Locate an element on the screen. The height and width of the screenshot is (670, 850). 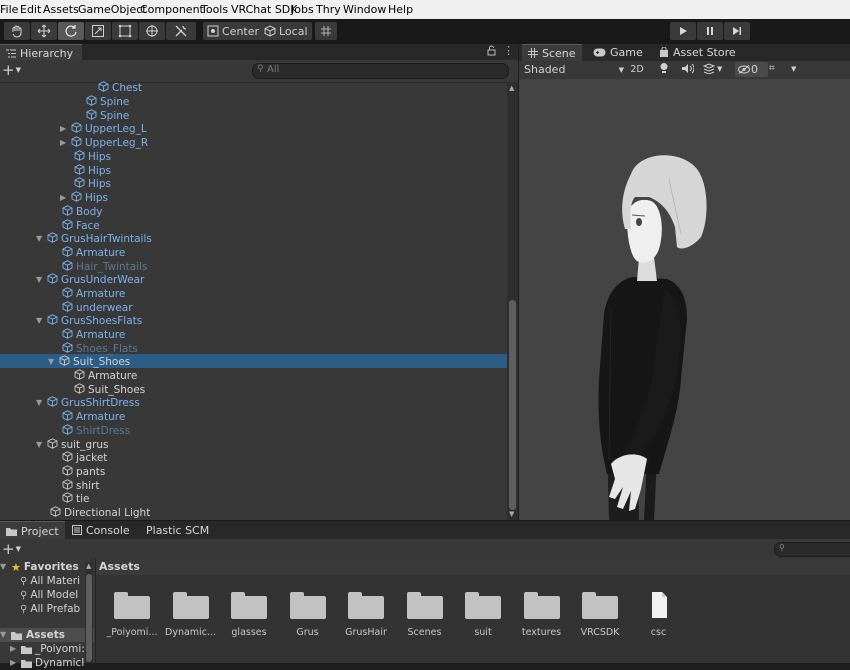
asset-tree-item: ▶ _Poiyomi: is located at coordinates (47, 649).